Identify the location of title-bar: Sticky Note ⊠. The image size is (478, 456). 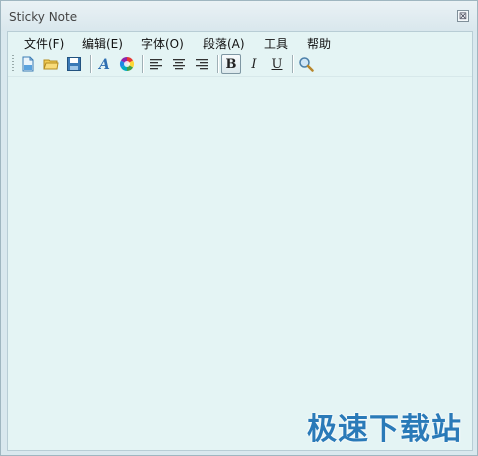
(239, 16).